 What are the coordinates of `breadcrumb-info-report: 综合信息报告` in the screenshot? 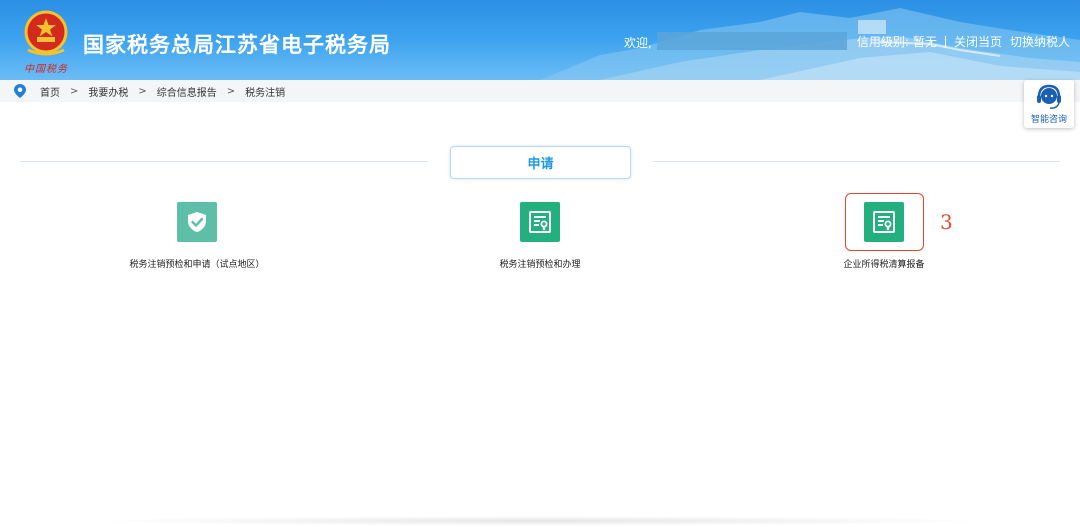 It's located at (187, 91).